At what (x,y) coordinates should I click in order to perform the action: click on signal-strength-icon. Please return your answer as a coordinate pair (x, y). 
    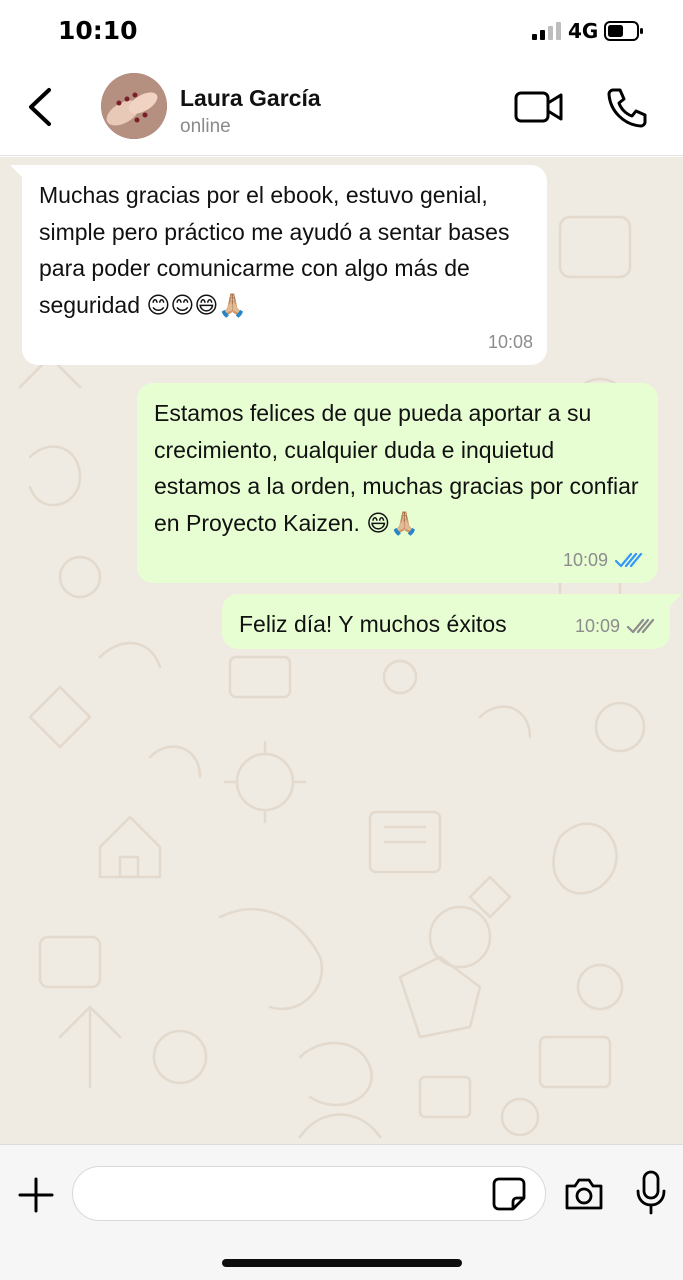
    Looking at the image, I should click on (546, 31).